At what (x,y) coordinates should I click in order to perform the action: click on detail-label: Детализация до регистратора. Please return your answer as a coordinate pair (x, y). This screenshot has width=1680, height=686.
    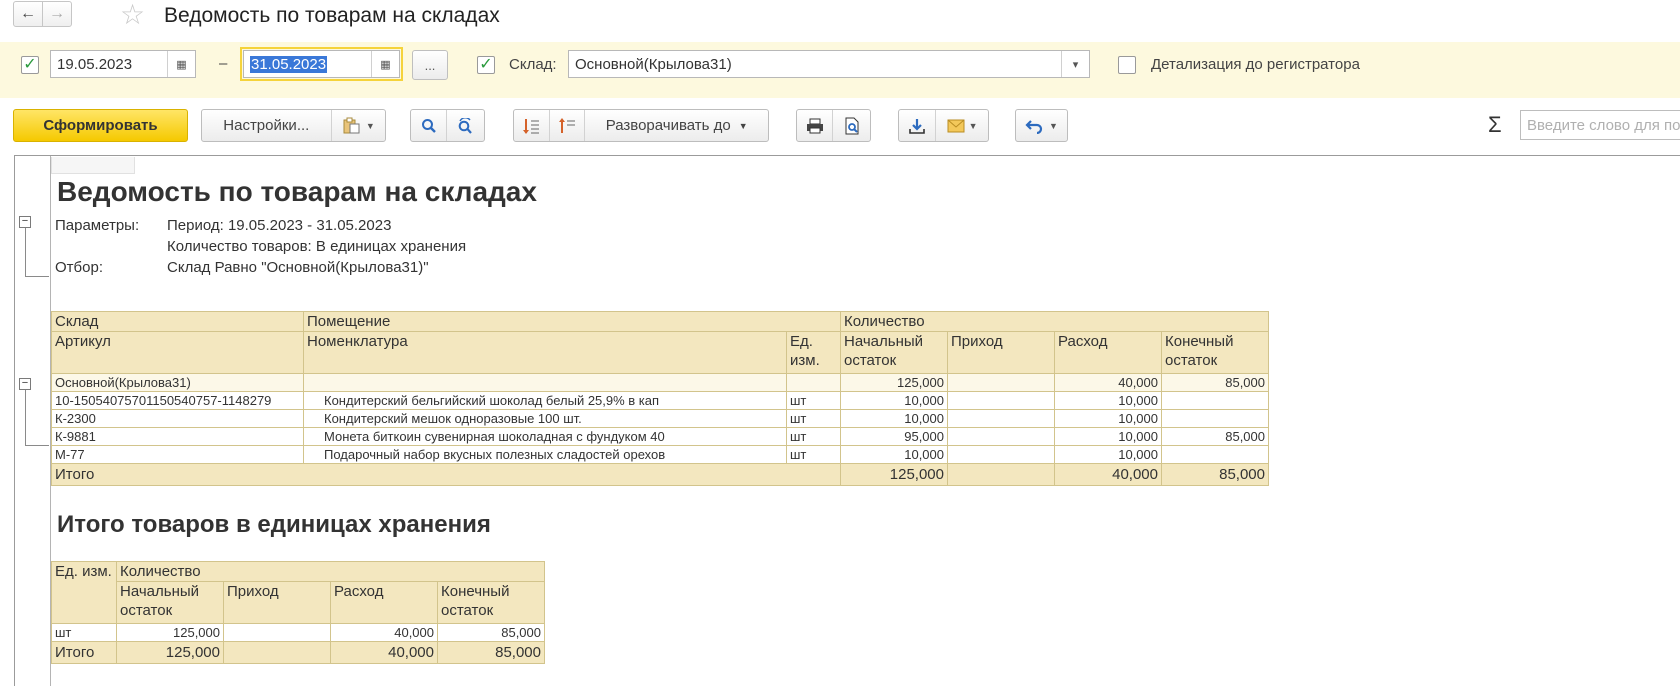
    Looking at the image, I should click on (1255, 64).